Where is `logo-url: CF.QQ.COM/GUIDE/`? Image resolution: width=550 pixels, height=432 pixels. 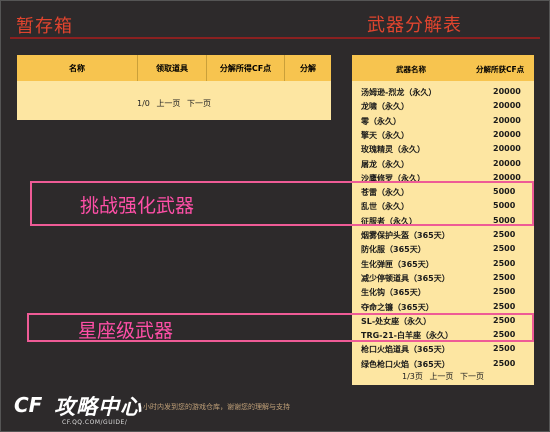
logo-url: CF.QQ.COM/GUIDE/ is located at coordinates (95, 422).